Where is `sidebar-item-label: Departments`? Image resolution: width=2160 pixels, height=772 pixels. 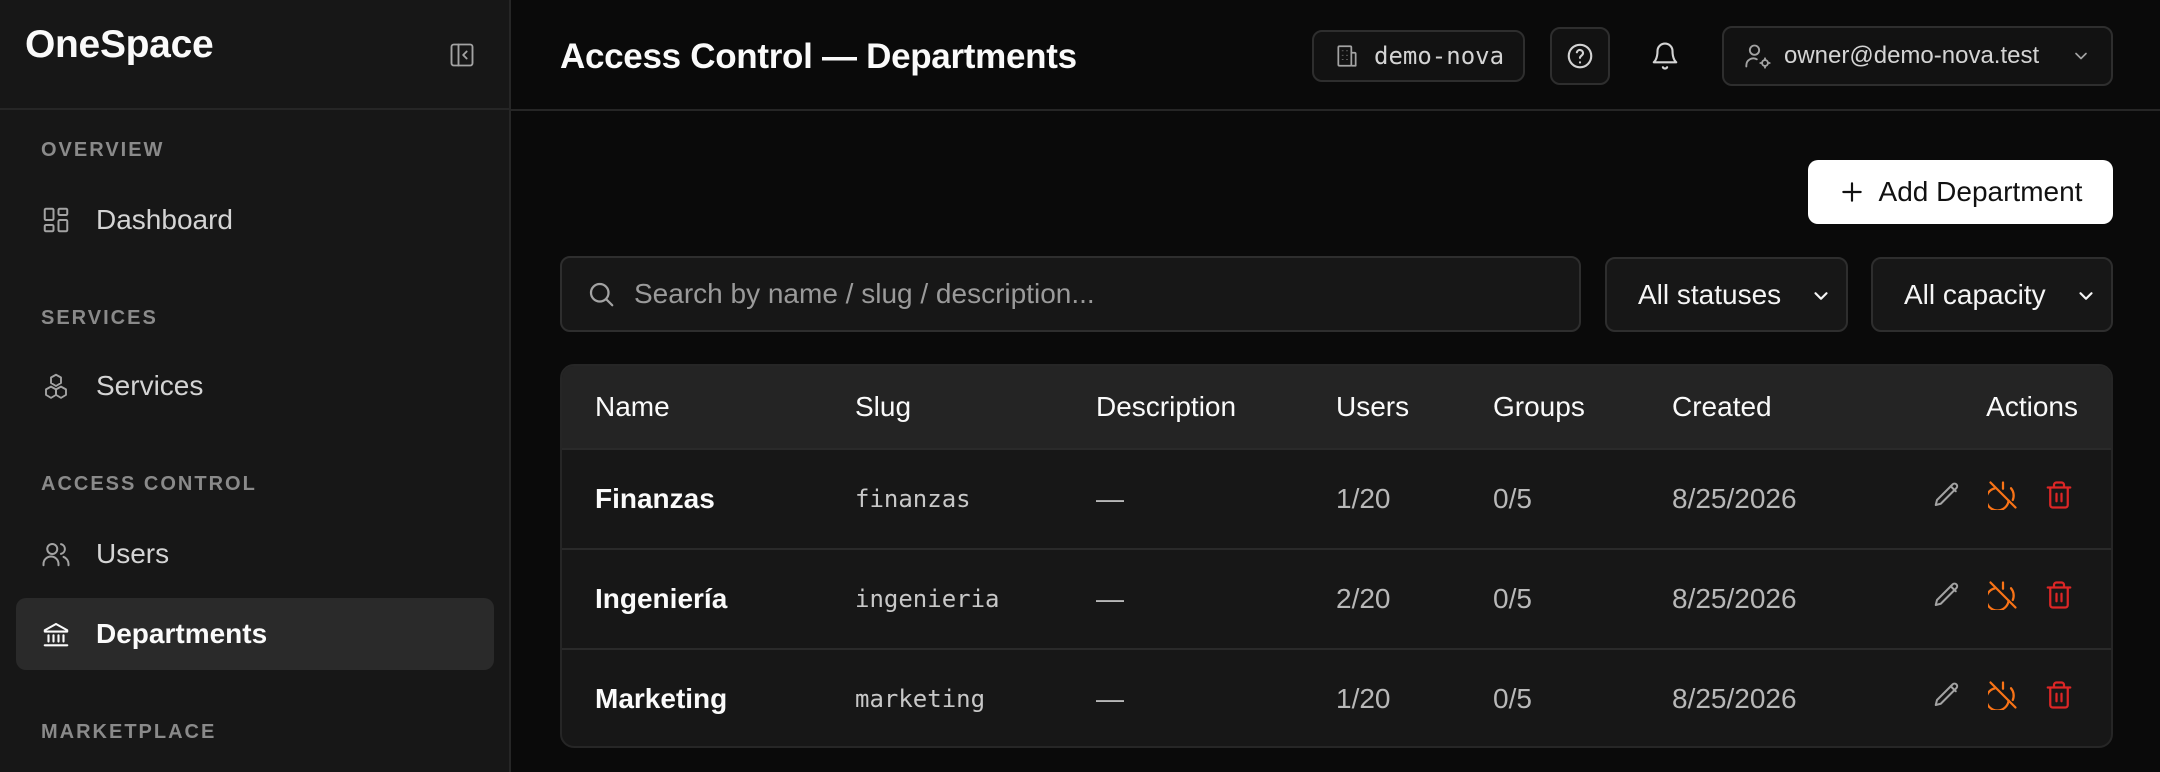 sidebar-item-label: Departments is located at coordinates (182, 633).